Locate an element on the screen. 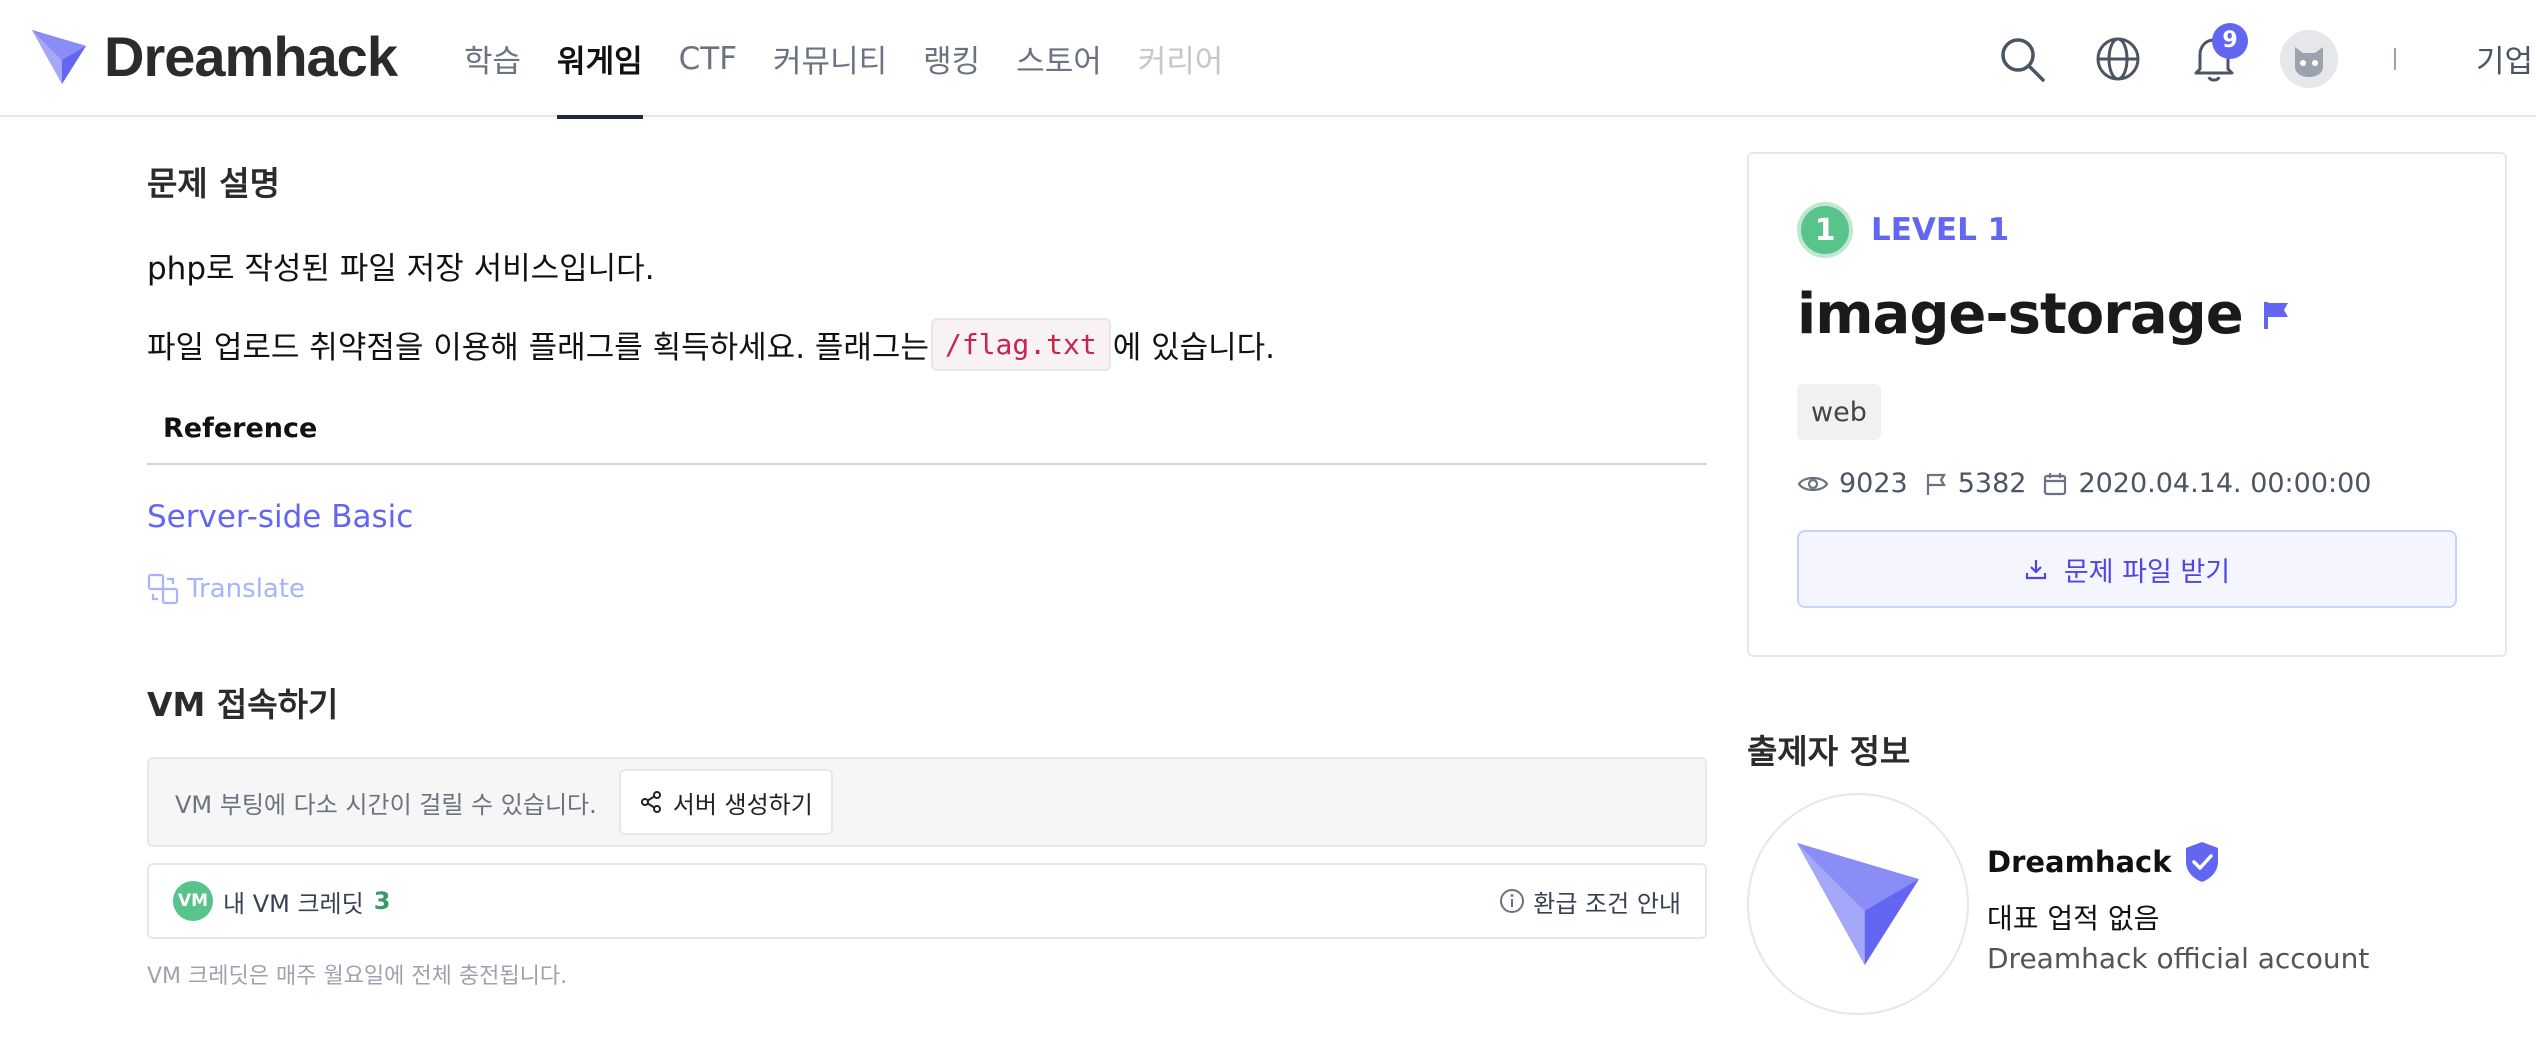  solves-count: 5382 is located at coordinates (1992, 483).